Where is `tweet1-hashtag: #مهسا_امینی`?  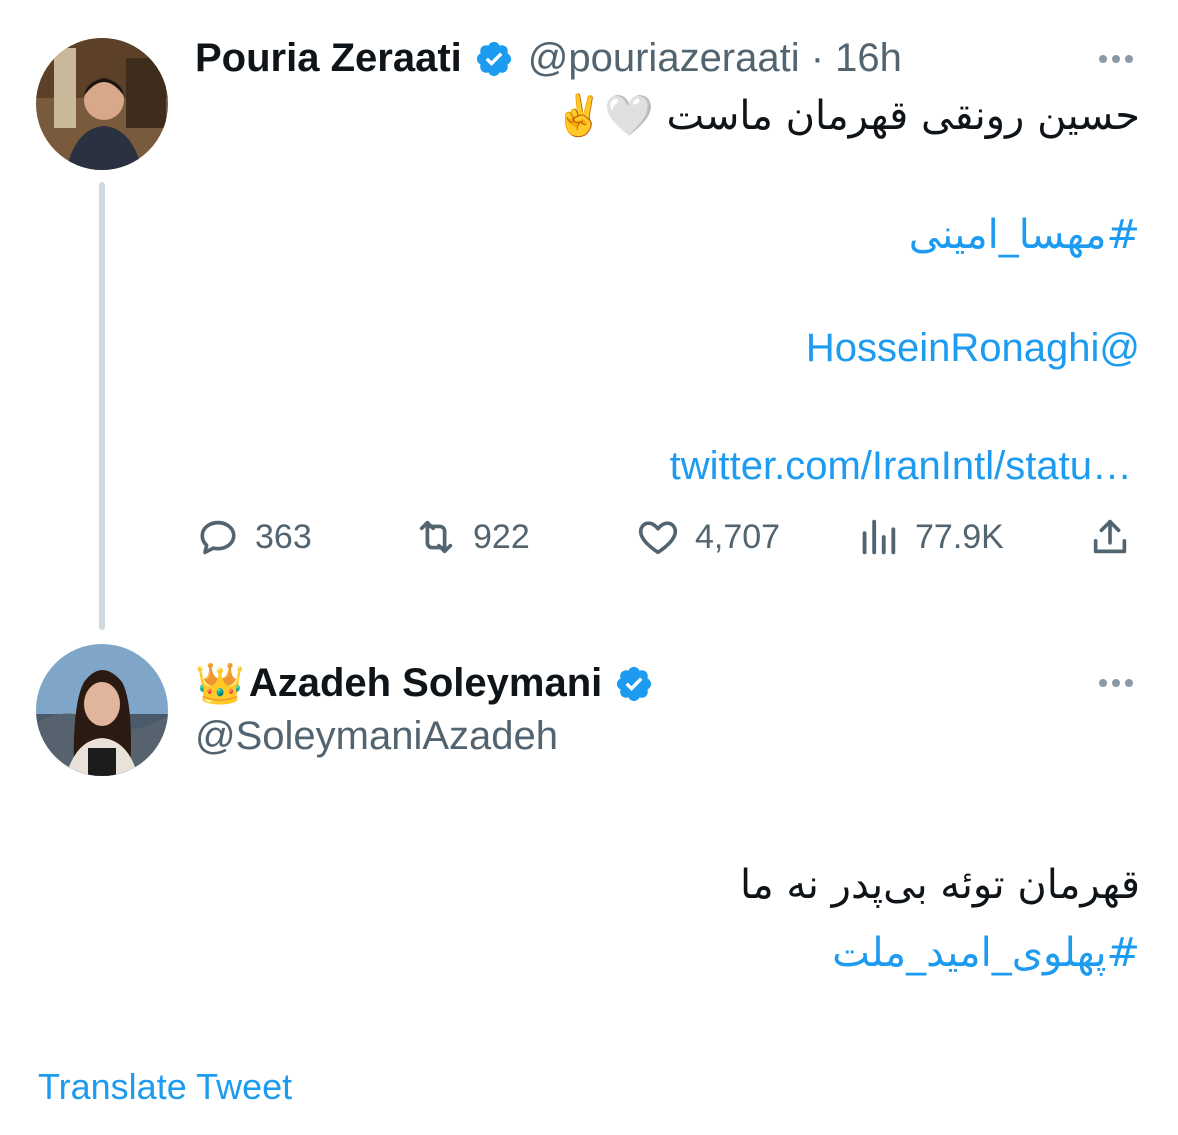 tweet1-hashtag: #مهسا_امینی is located at coordinates (1024, 235).